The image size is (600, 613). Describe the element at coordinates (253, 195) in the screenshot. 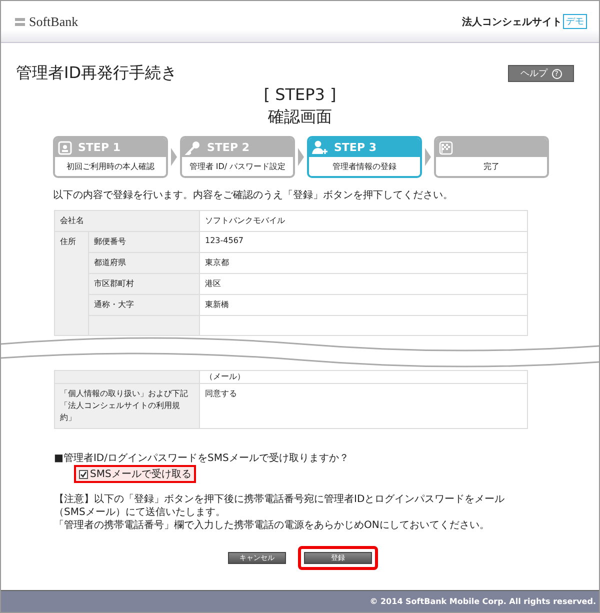

I see `instruction-text: 以下の内容で登録を行います。内容をご確認のうえ「登録」ボタンを押下してください。` at that location.